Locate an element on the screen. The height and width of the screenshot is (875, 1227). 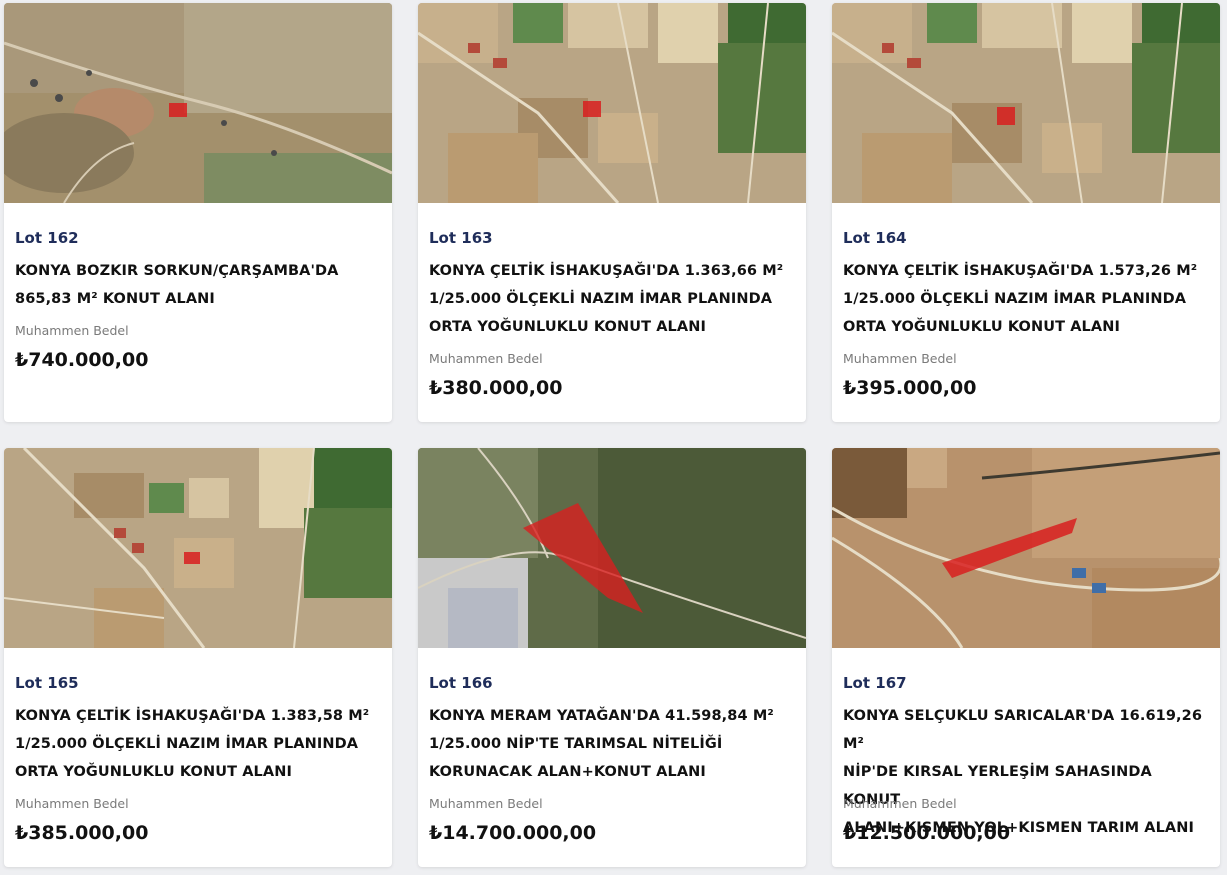
title-line: KONYA ÇELTİK İSHAKUŞAĞI'DA 1.383,58 M² is located at coordinates (192, 716).